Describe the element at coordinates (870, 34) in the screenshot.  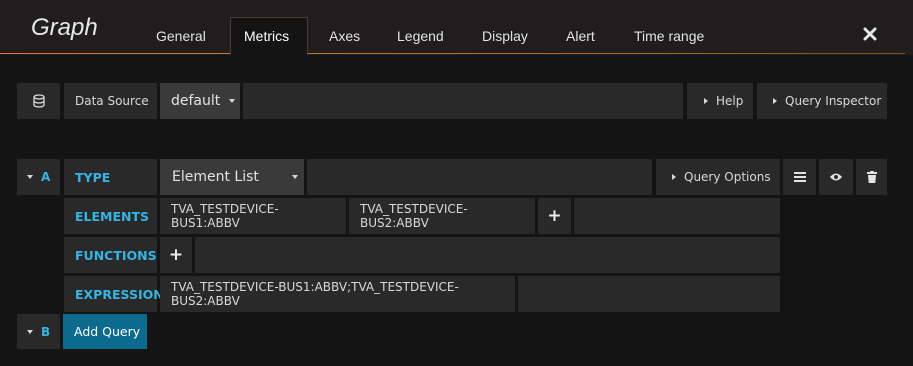
I see `close-icon` at that location.